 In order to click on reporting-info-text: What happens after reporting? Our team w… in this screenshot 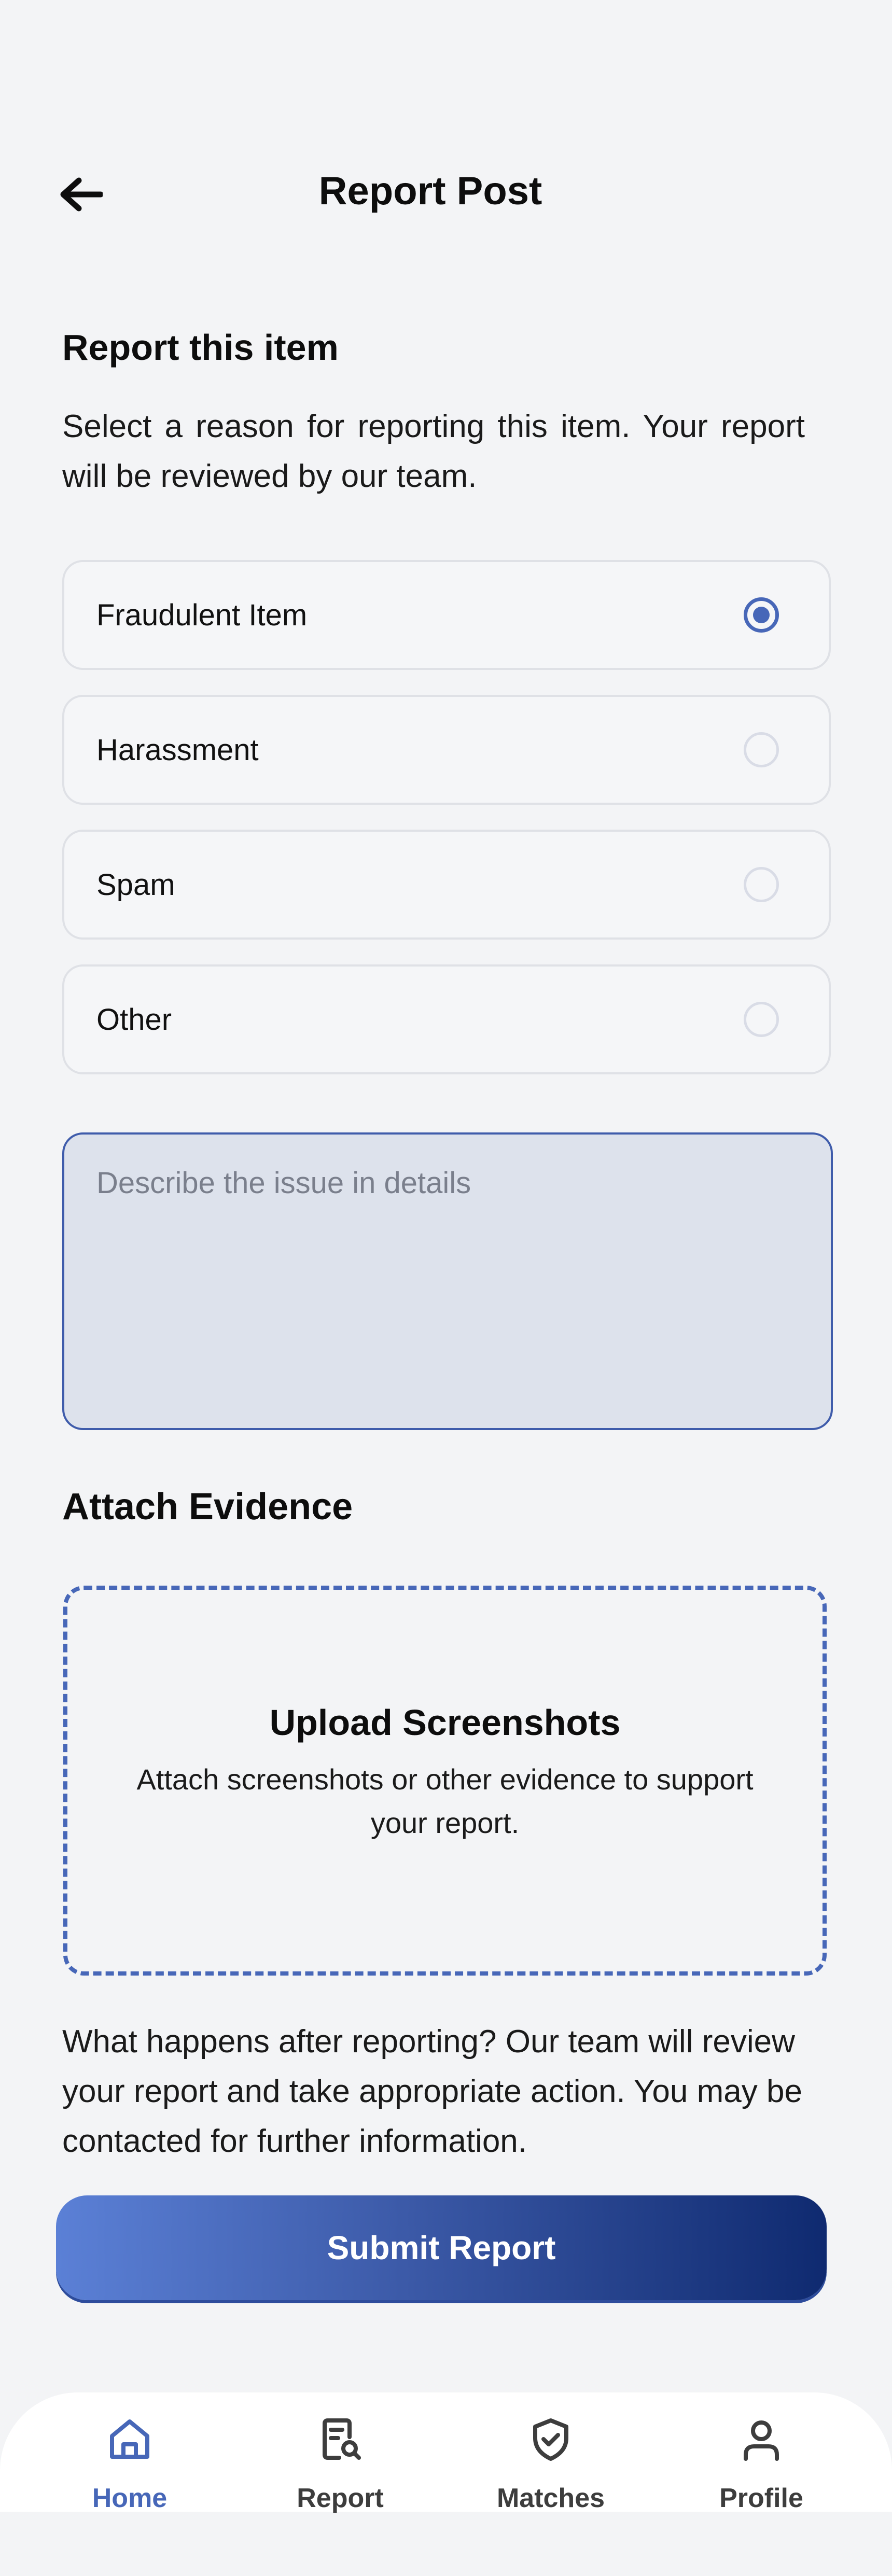, I will do `click(432, 2091)`.